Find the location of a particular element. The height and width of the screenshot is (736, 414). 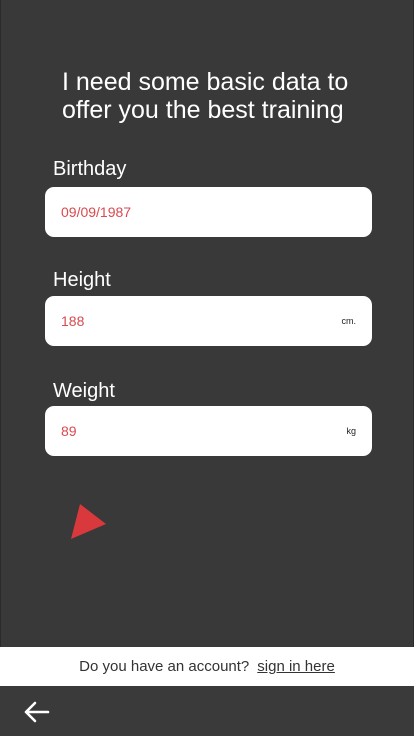

weight-unit: kg is located at coordinates (351, 431).